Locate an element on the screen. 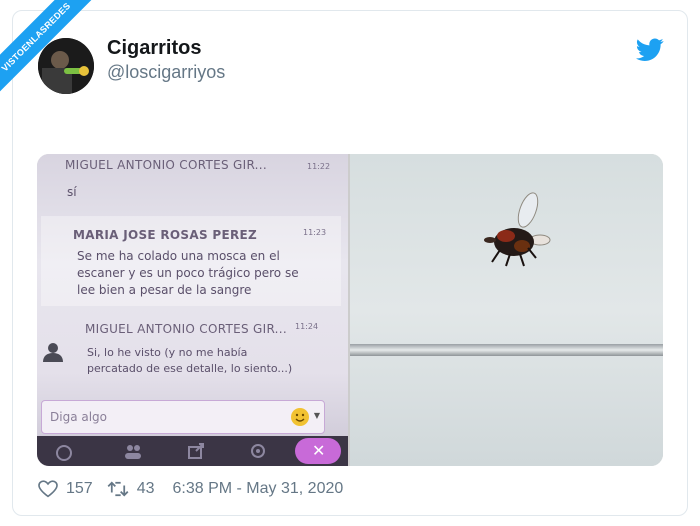  chat-input: Diga algo ▼ is located at coordinates (183, 417).